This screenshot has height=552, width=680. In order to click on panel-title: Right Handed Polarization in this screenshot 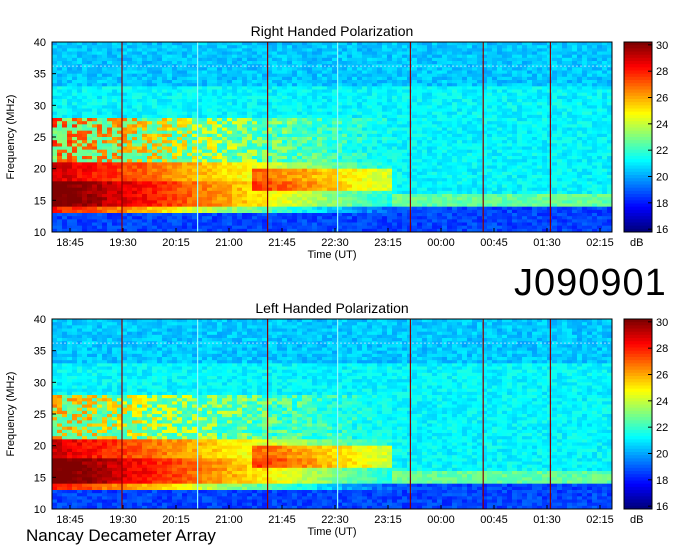, I will do `click(332, 31)`.